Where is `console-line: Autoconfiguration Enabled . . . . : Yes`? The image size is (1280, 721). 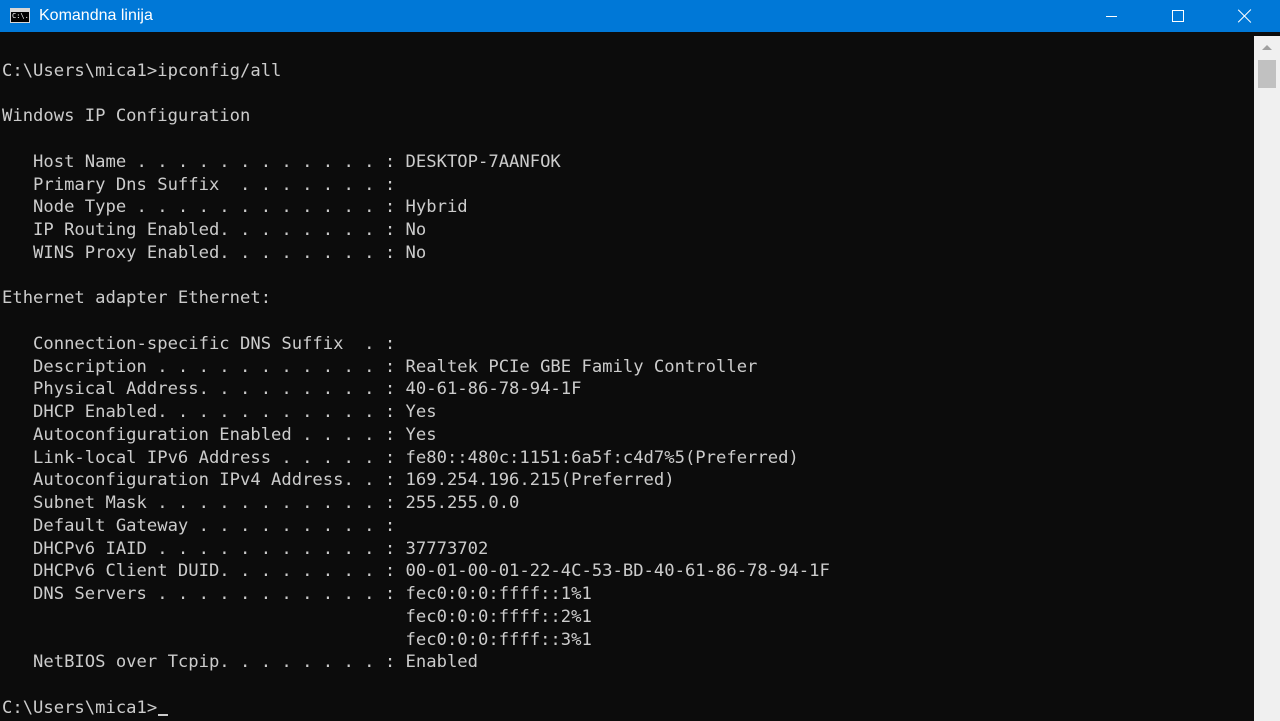
console-line: Autoconfiguration Enabled . . . . : Yes is located at coordinates (219, 434).